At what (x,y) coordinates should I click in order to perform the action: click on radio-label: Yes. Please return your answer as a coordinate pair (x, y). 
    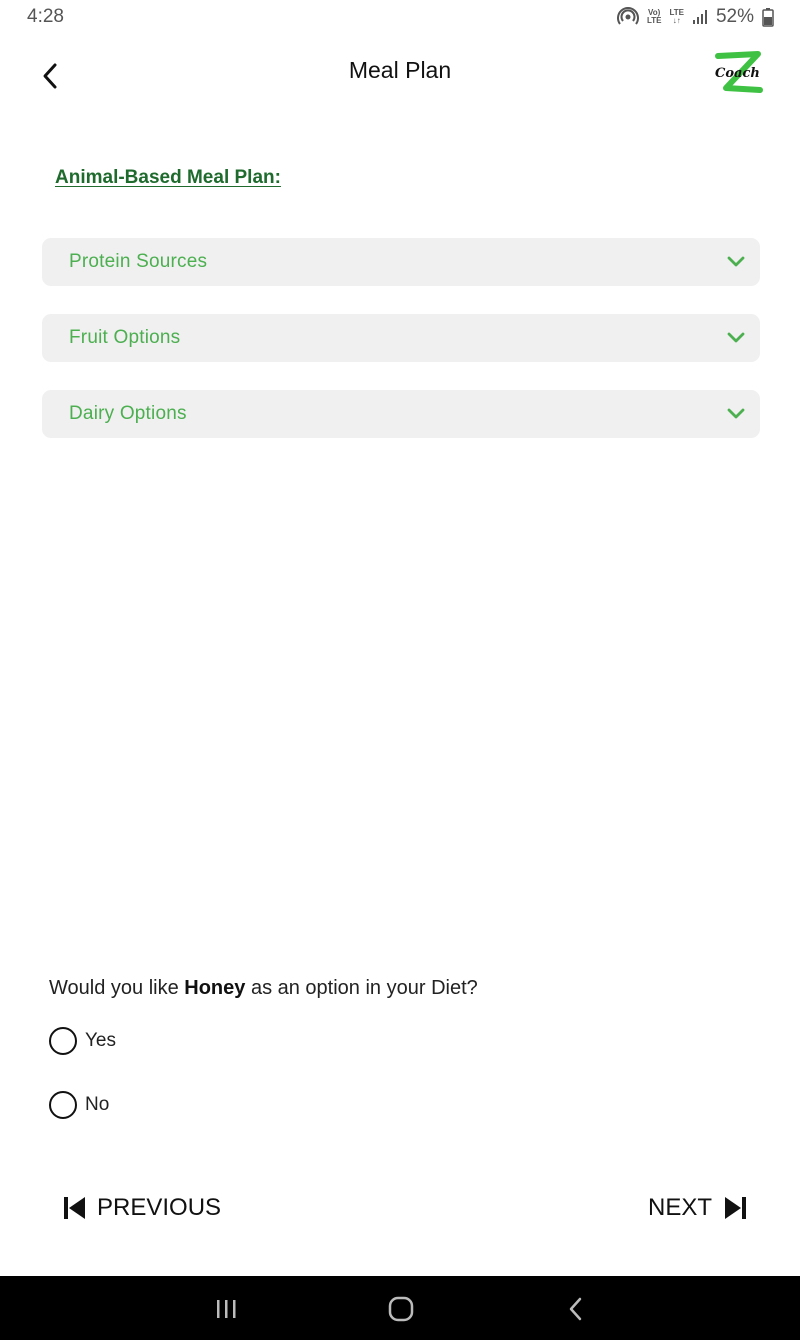
    Looking at the image, I should click on (100, 1040).